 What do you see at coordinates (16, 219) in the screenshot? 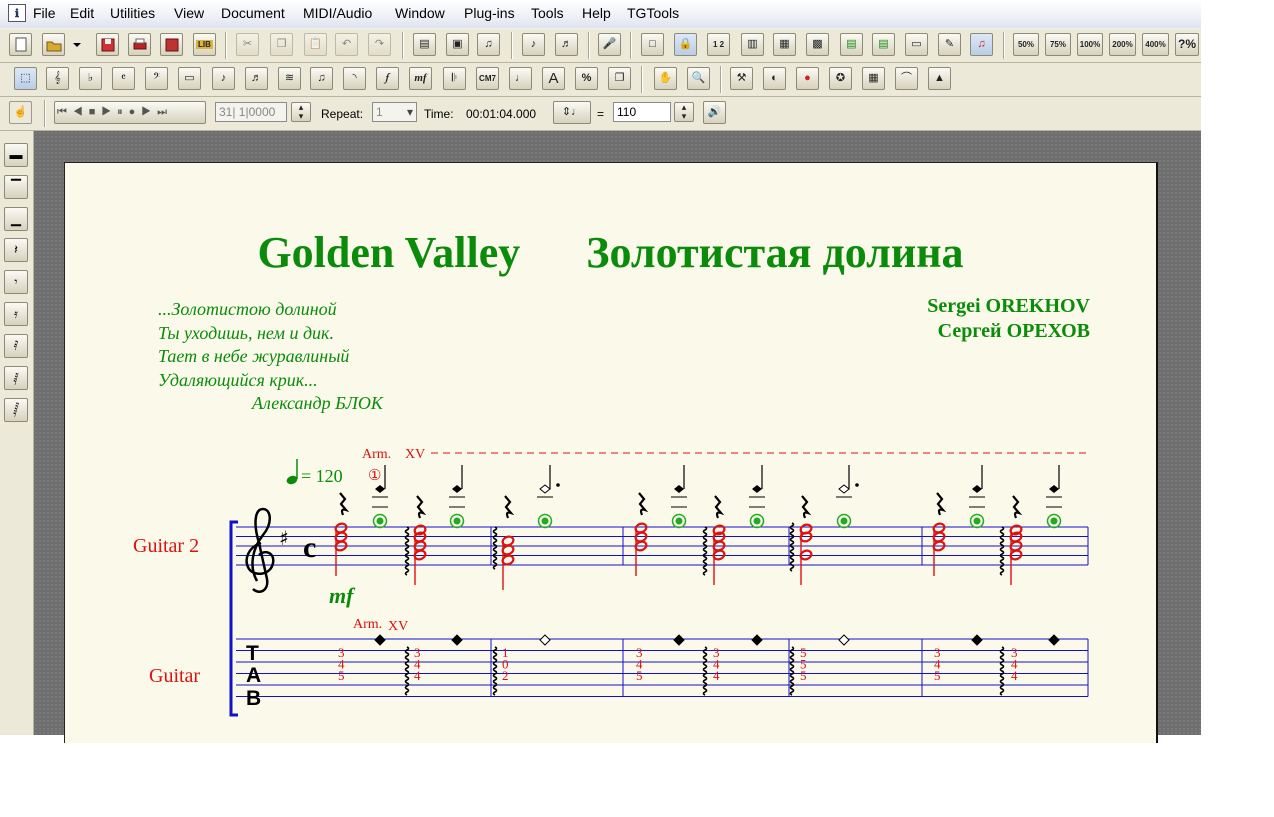
I see `half-rest-icon: ▁` at bounding box center [16, 219].